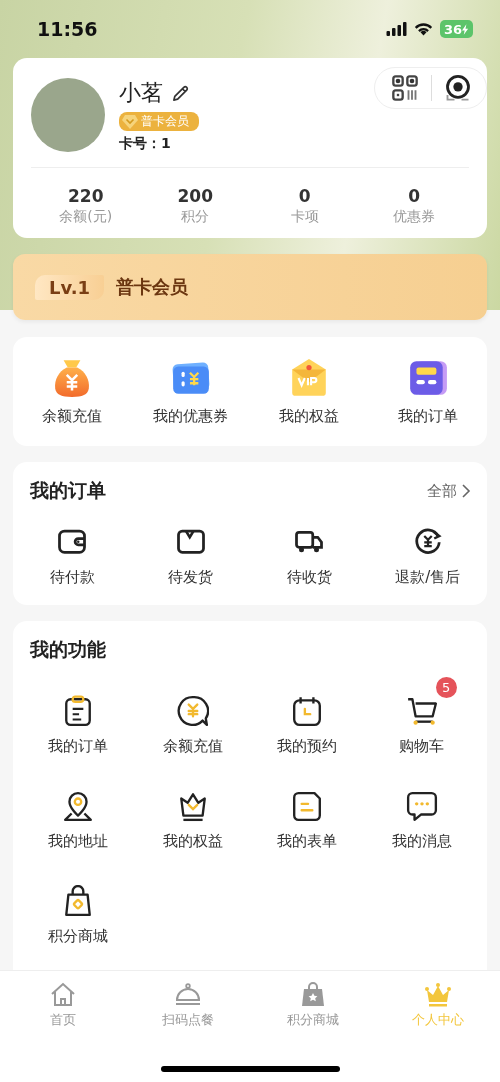  What do you see at coordinates (190, 391) in the screenshot?
I see `quick-action: 我的优惠券` at bounding box center [190, 391].